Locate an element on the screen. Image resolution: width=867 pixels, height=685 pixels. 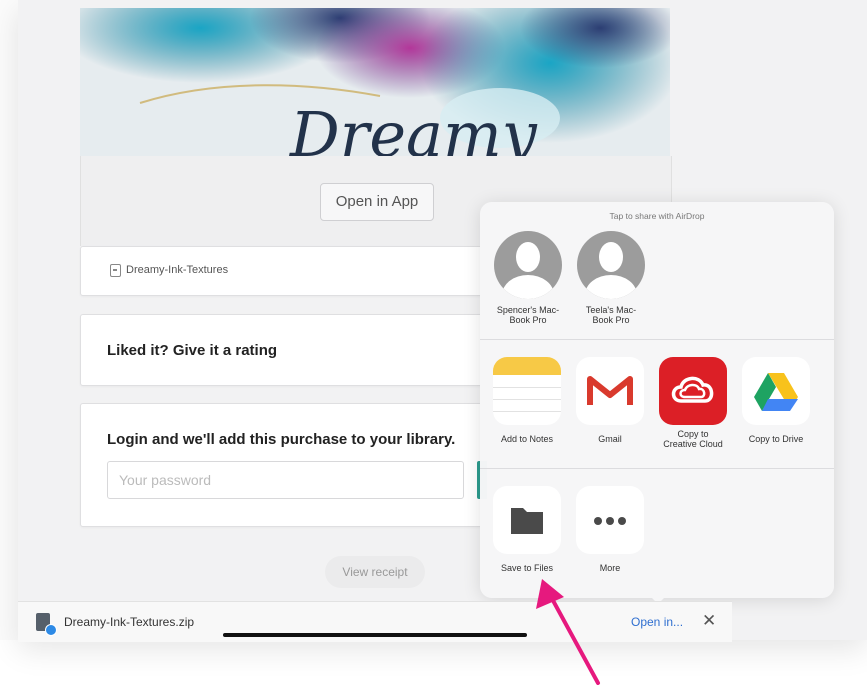
app-label: Copy to Drive is located at coordinates (776, 439).